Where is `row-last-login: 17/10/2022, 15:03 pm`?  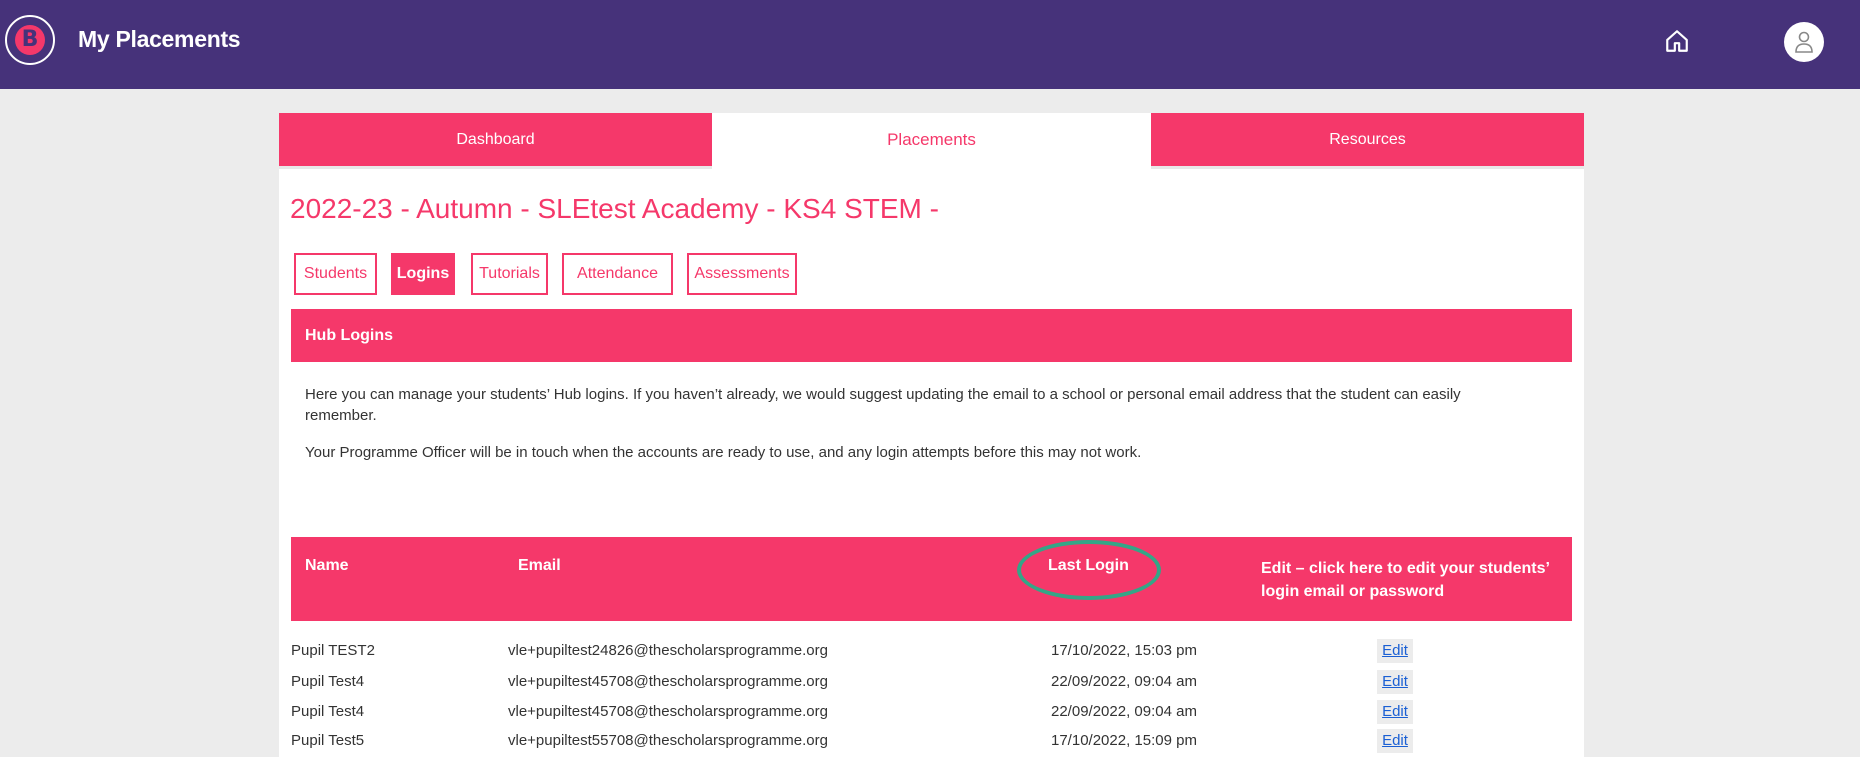 row-last-login: 17/10/2022, 15:03 pm is located at coordinates (1124, 650).